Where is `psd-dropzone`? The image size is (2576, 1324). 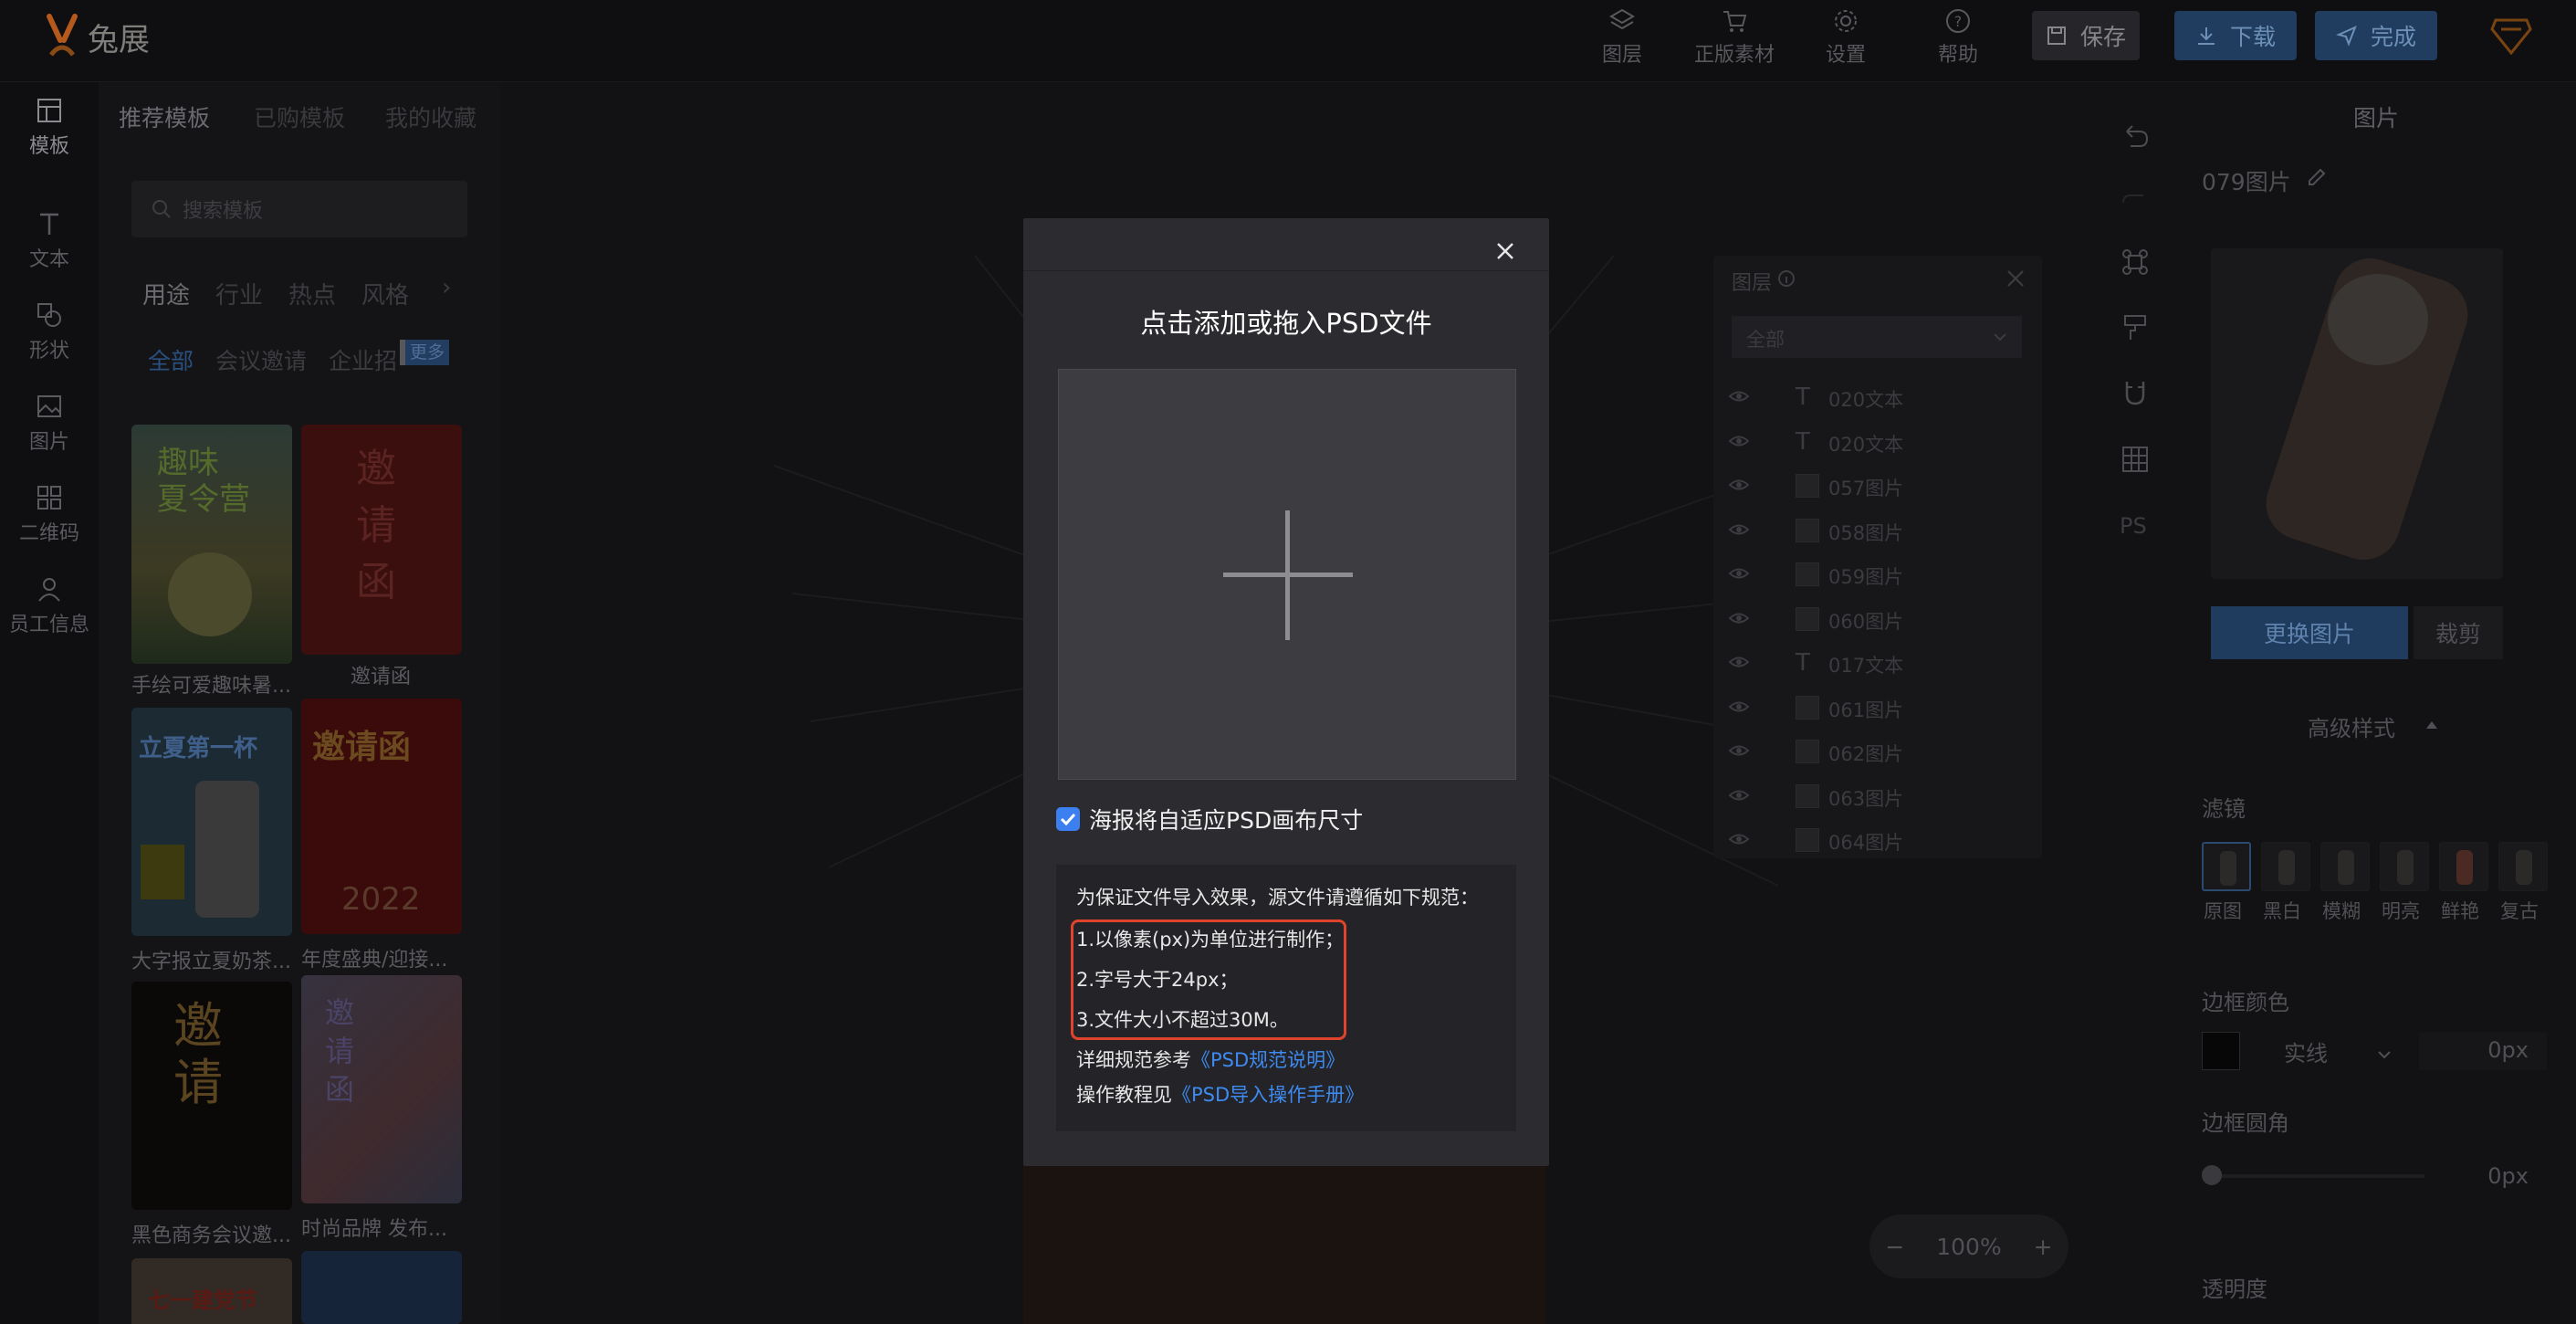
psd-dropzone is located at coordinates (1287, 574).